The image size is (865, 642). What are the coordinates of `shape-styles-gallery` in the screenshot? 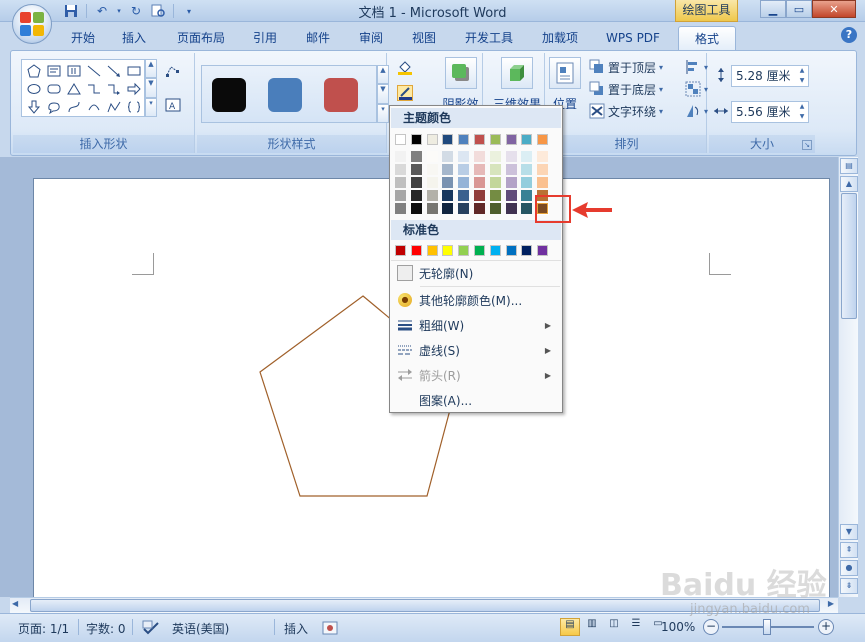 It's located at (289, 94).